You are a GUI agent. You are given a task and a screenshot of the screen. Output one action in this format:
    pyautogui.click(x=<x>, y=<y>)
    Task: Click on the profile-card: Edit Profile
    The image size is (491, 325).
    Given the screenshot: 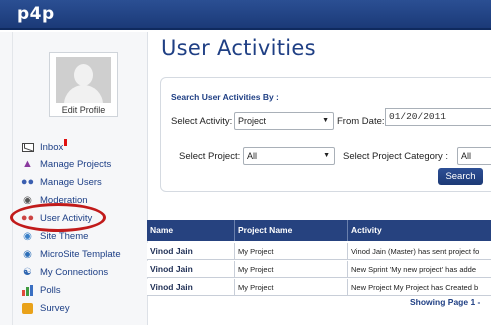 What is the action you would take?
    pyautogui.click(x=83, y=84)
    